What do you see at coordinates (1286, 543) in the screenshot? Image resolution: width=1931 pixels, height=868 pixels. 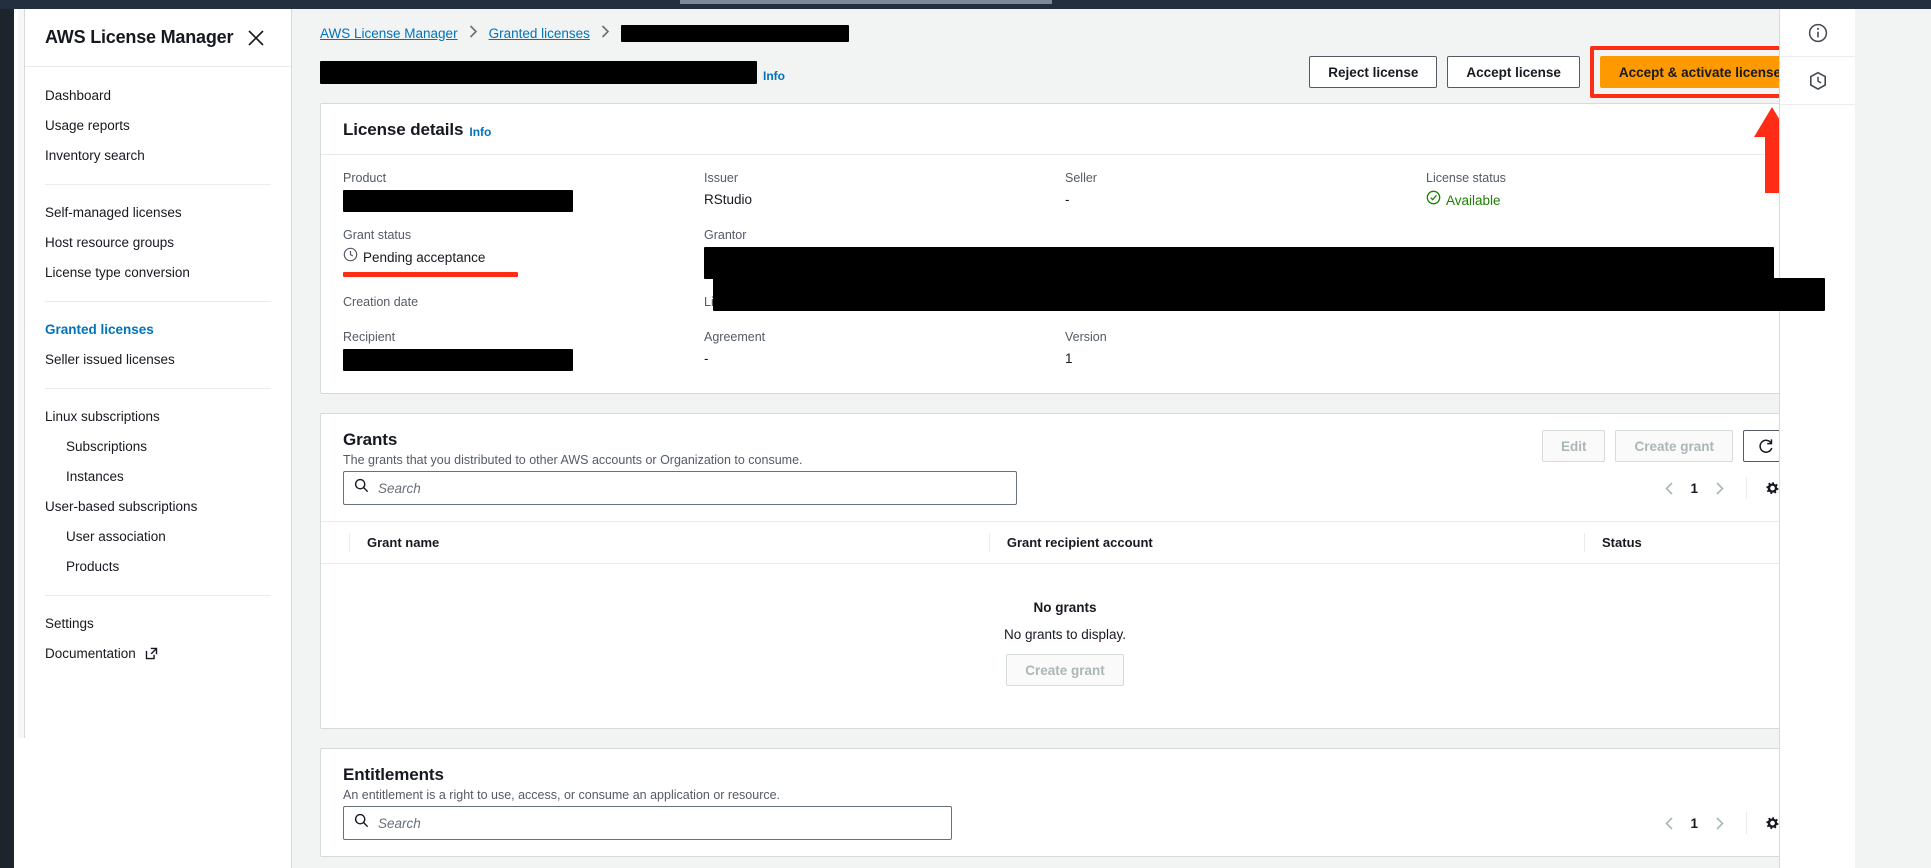 I see `grants-col-grant-recipient-account: Grant recipient account` at bounding box center [1286, 543].